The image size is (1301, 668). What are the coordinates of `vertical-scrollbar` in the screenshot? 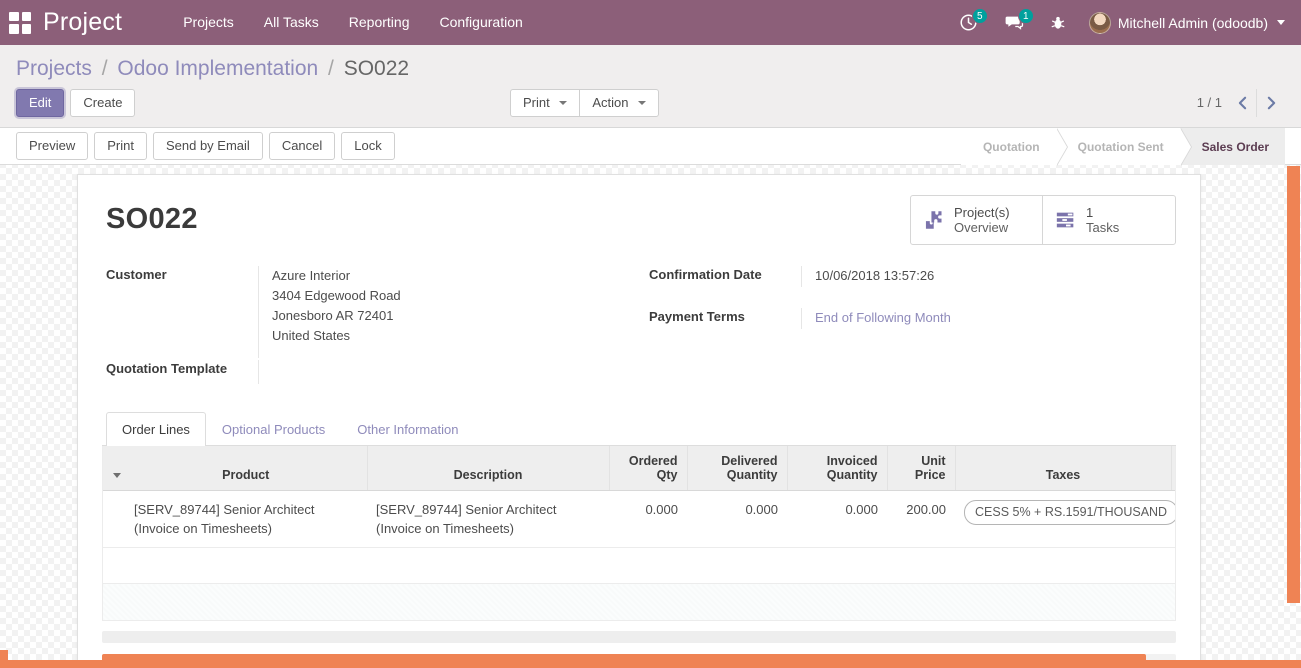 It's located at (1293, 417).